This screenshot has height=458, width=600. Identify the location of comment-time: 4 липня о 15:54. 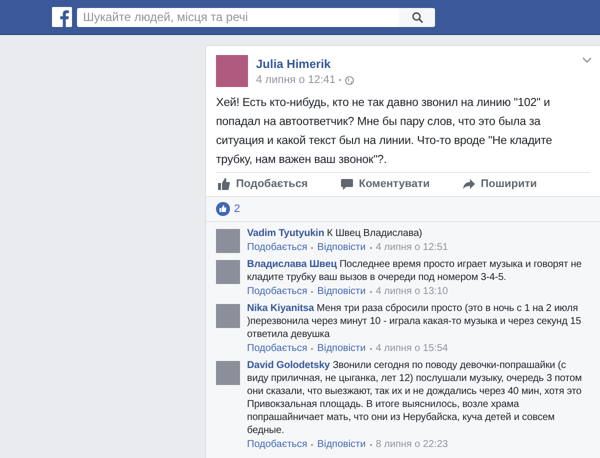
(412, 348).